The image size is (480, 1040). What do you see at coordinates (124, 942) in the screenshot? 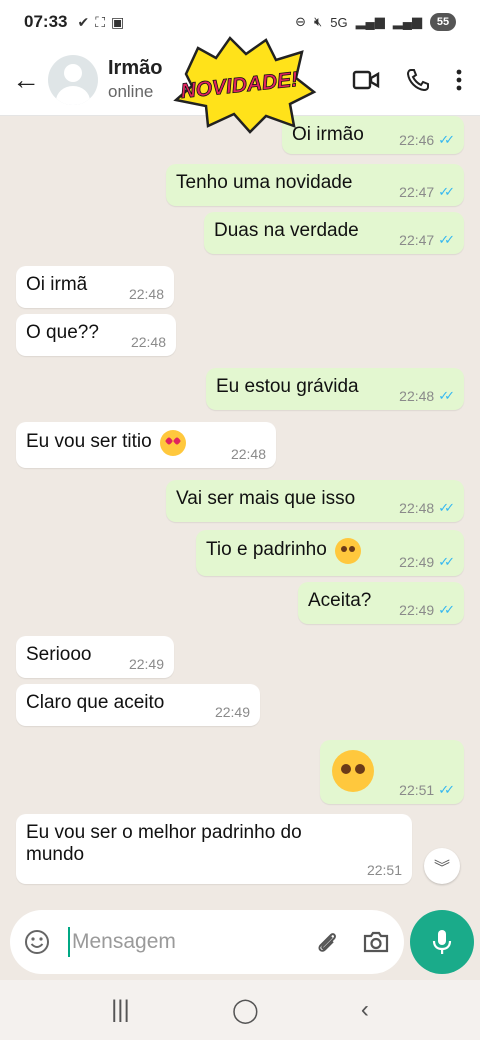
I see `message-input: Mensagem` at bounding box center [124, 942].